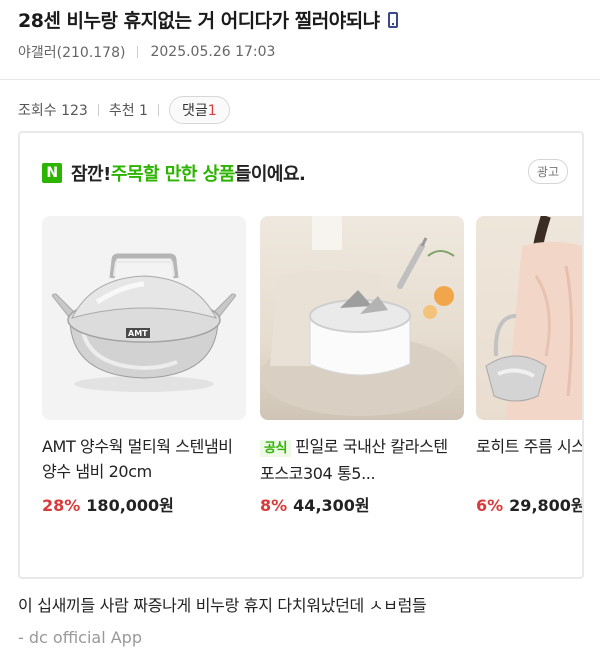  Describe the element at coordinates (212, 111) in the screenshot. I see `comments-count: 1` at that location.